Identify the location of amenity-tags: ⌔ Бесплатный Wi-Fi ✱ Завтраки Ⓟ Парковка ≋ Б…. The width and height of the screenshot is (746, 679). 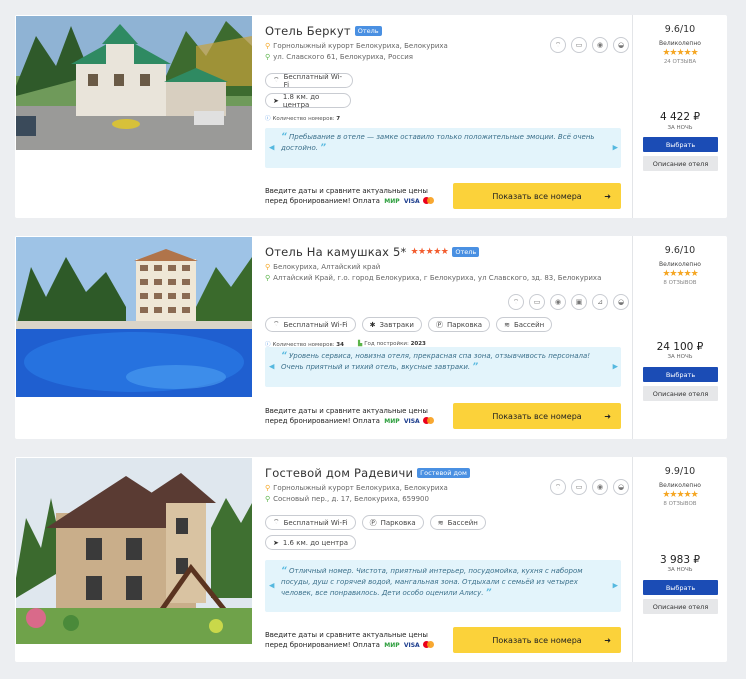
(430, 324).